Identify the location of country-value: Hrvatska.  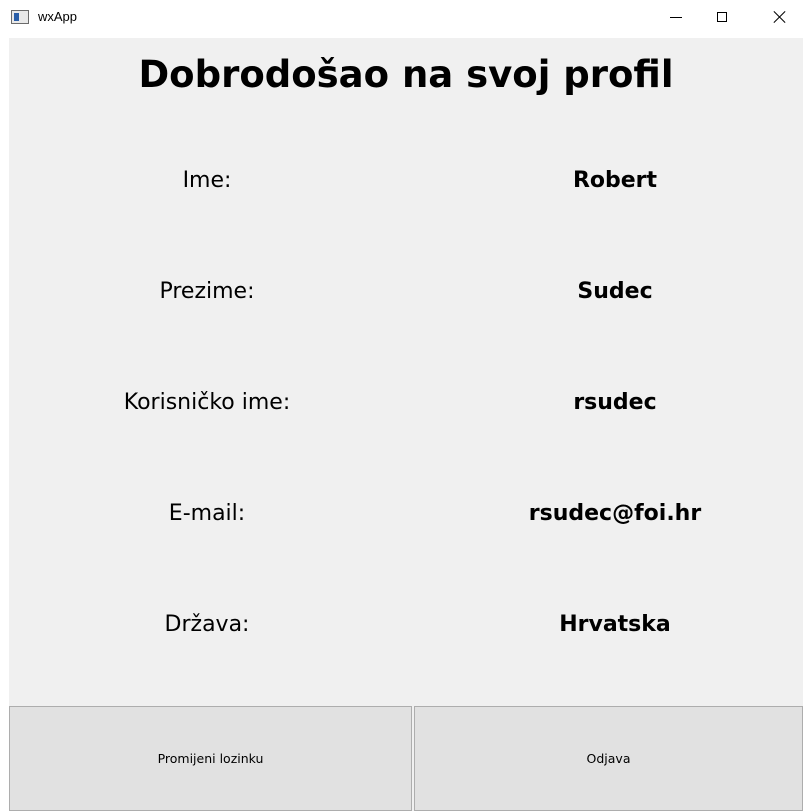
(615, 624).